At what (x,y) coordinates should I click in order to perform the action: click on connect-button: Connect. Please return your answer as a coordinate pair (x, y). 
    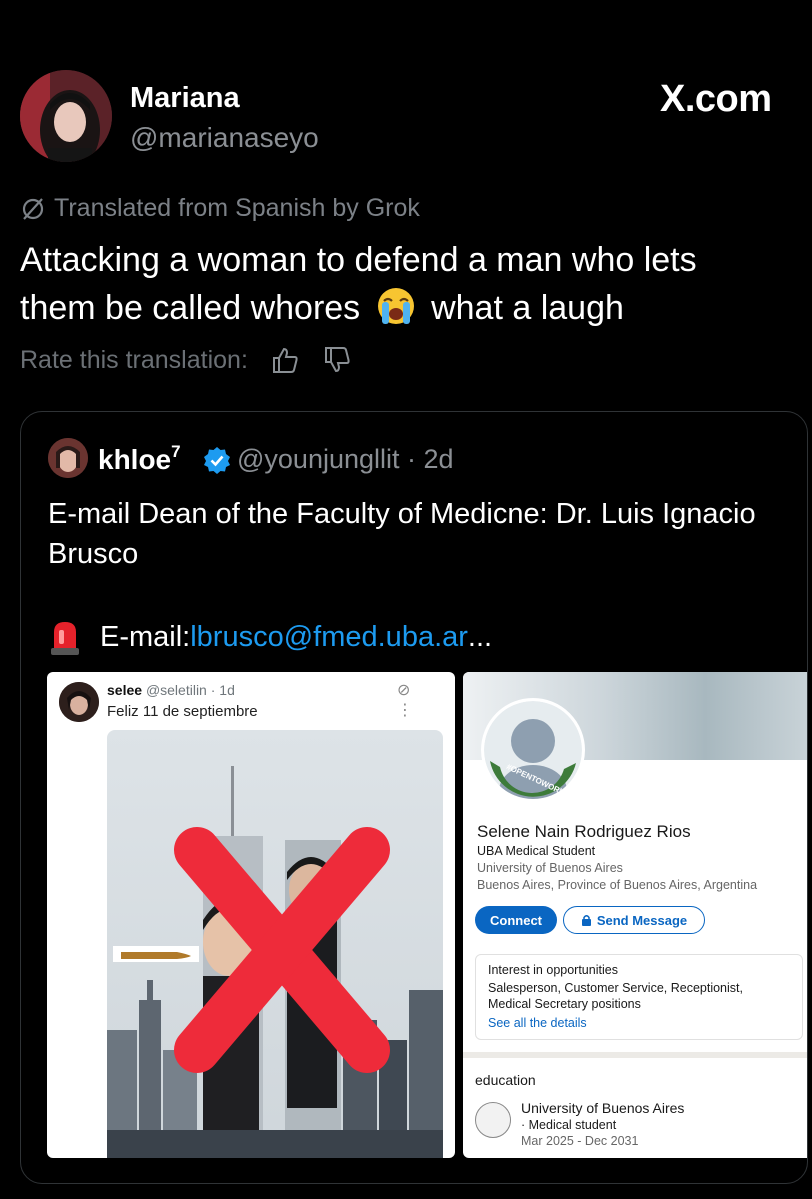
    Looking at the image, I should click on (516, 920).